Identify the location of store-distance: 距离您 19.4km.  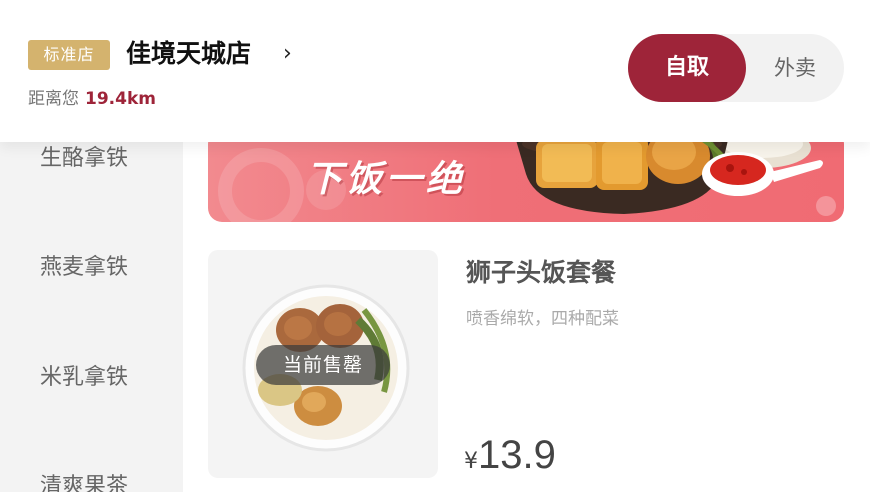
(92, 99).